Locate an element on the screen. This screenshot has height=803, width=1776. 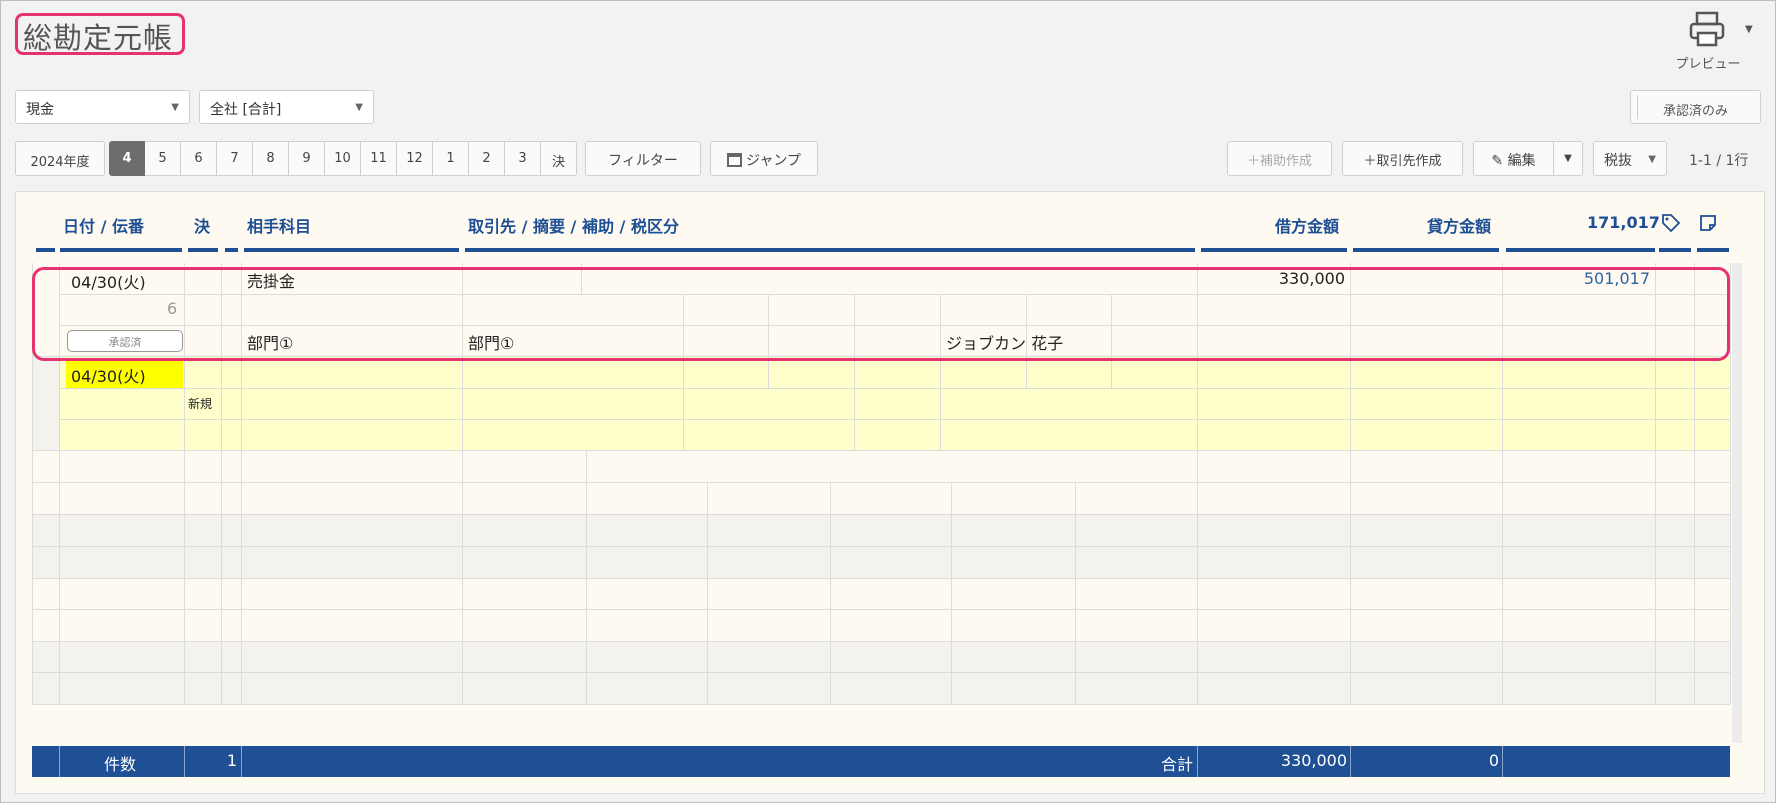
tab-month-11: 11 is located at coordinates (379, 158).